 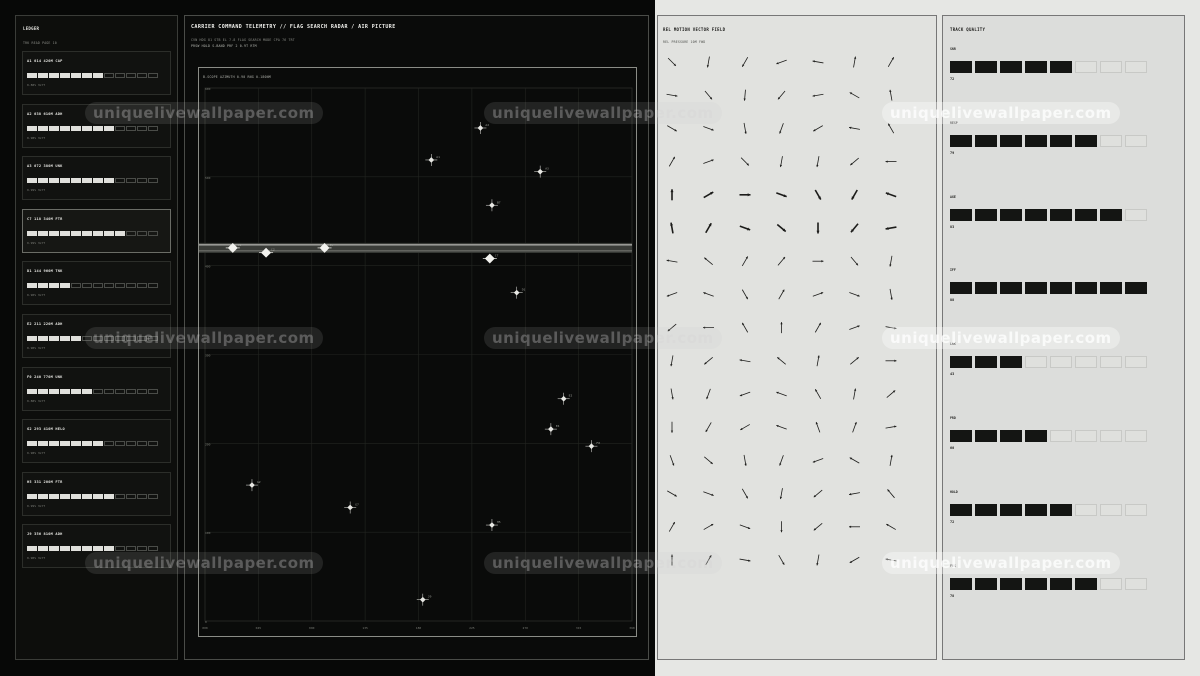 I want to click on y-tick-label: 200, so click(x=208, y=444).